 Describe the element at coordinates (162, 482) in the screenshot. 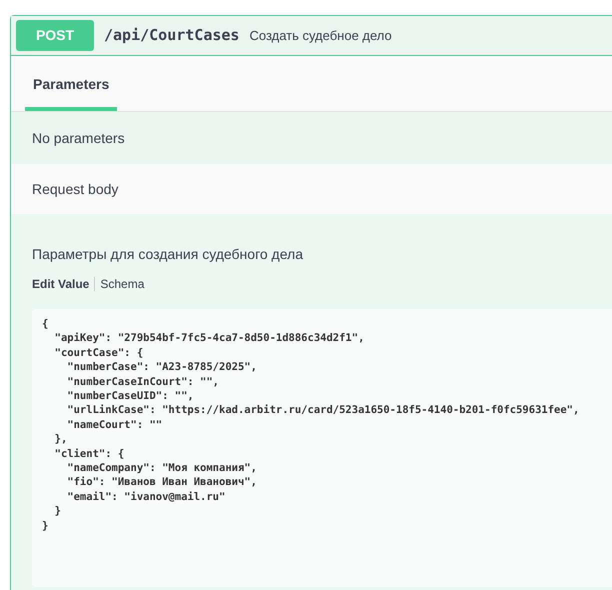

I see `code-line: "fio": "Иванов Иван Иванович",` at that location.